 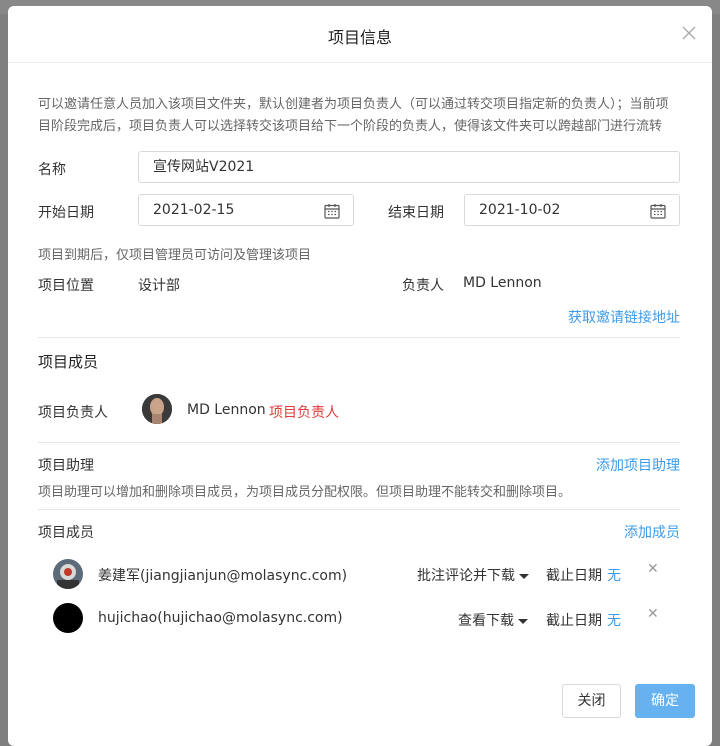 I want to click on permission-dropdown: 查看下载, so click(x=493, y=620).